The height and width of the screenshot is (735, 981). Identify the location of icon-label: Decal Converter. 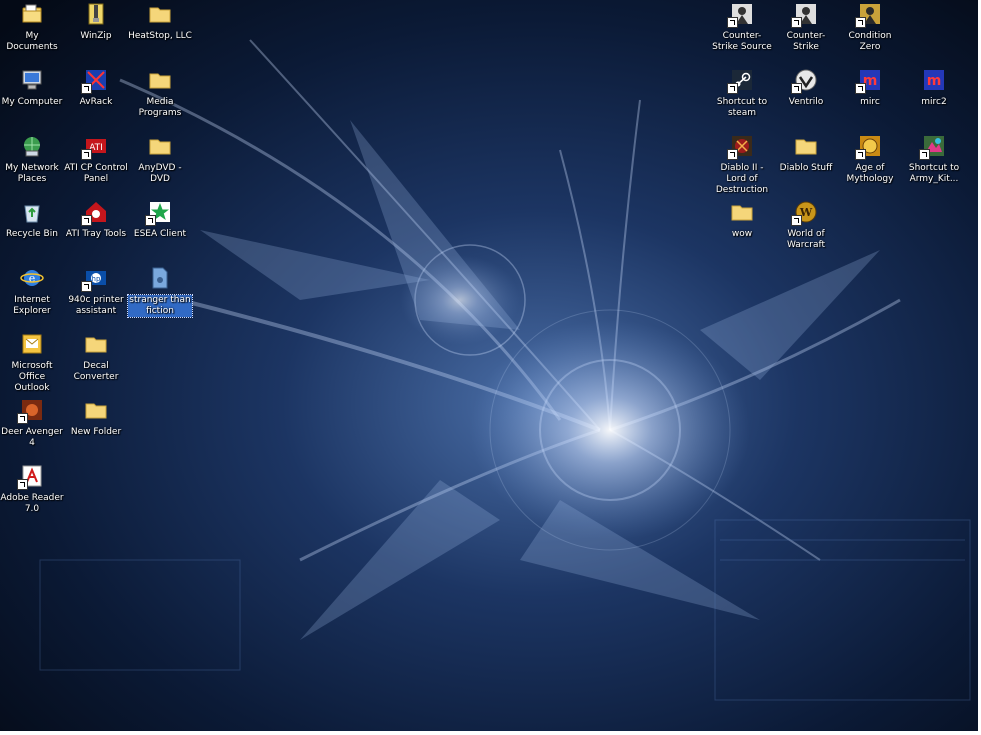
(96, 371).